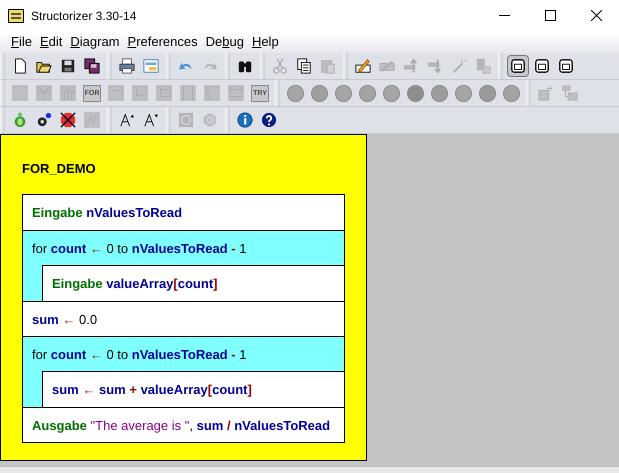 This screenshot has height=473, width=619. Describe the element at coordinates (44, 120) in the screenshot. I see `gears-icon` at that location.